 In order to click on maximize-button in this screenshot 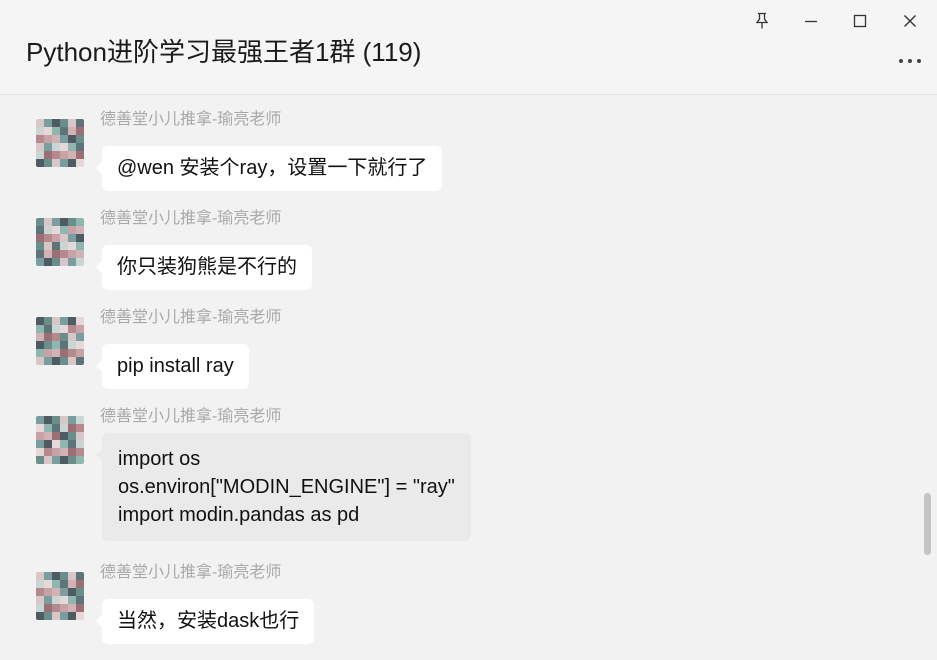, I will do `click(860, 21)`.